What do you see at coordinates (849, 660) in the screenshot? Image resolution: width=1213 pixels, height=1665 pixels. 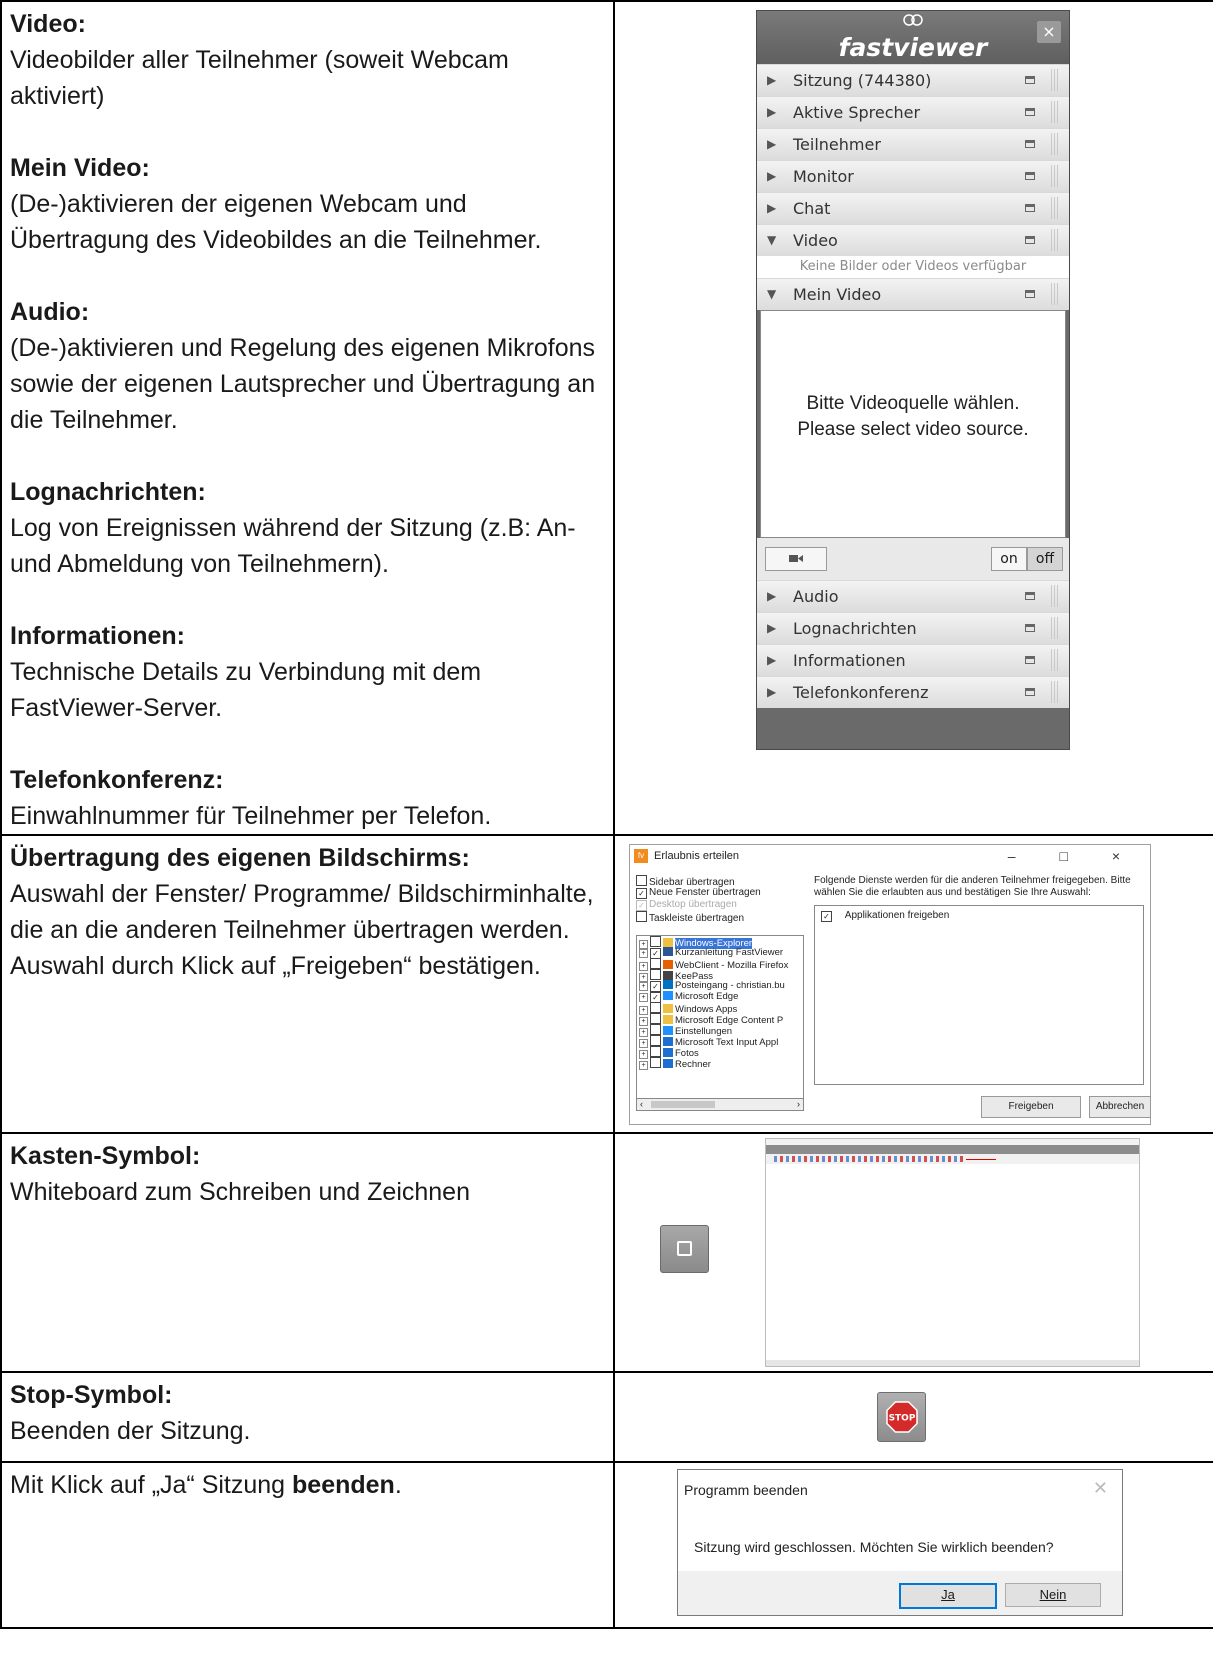 I see `section-label: Informationen` at bounding box center [849, 660].